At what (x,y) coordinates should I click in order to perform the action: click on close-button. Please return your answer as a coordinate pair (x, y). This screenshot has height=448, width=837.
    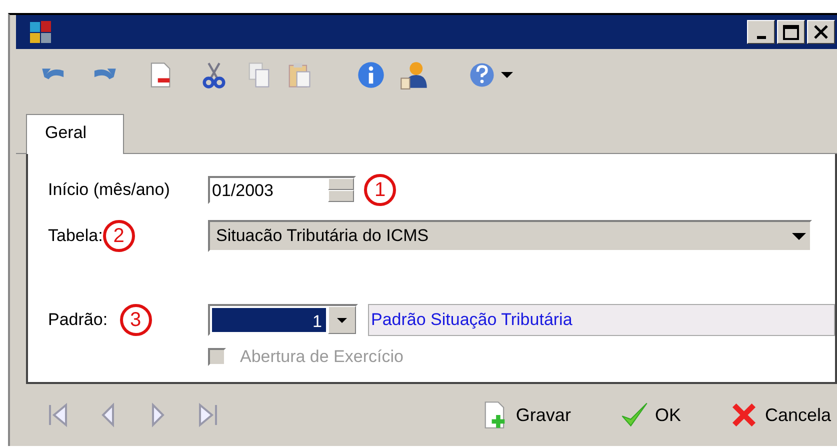
    Looking at the image, I should click on (821, 32).